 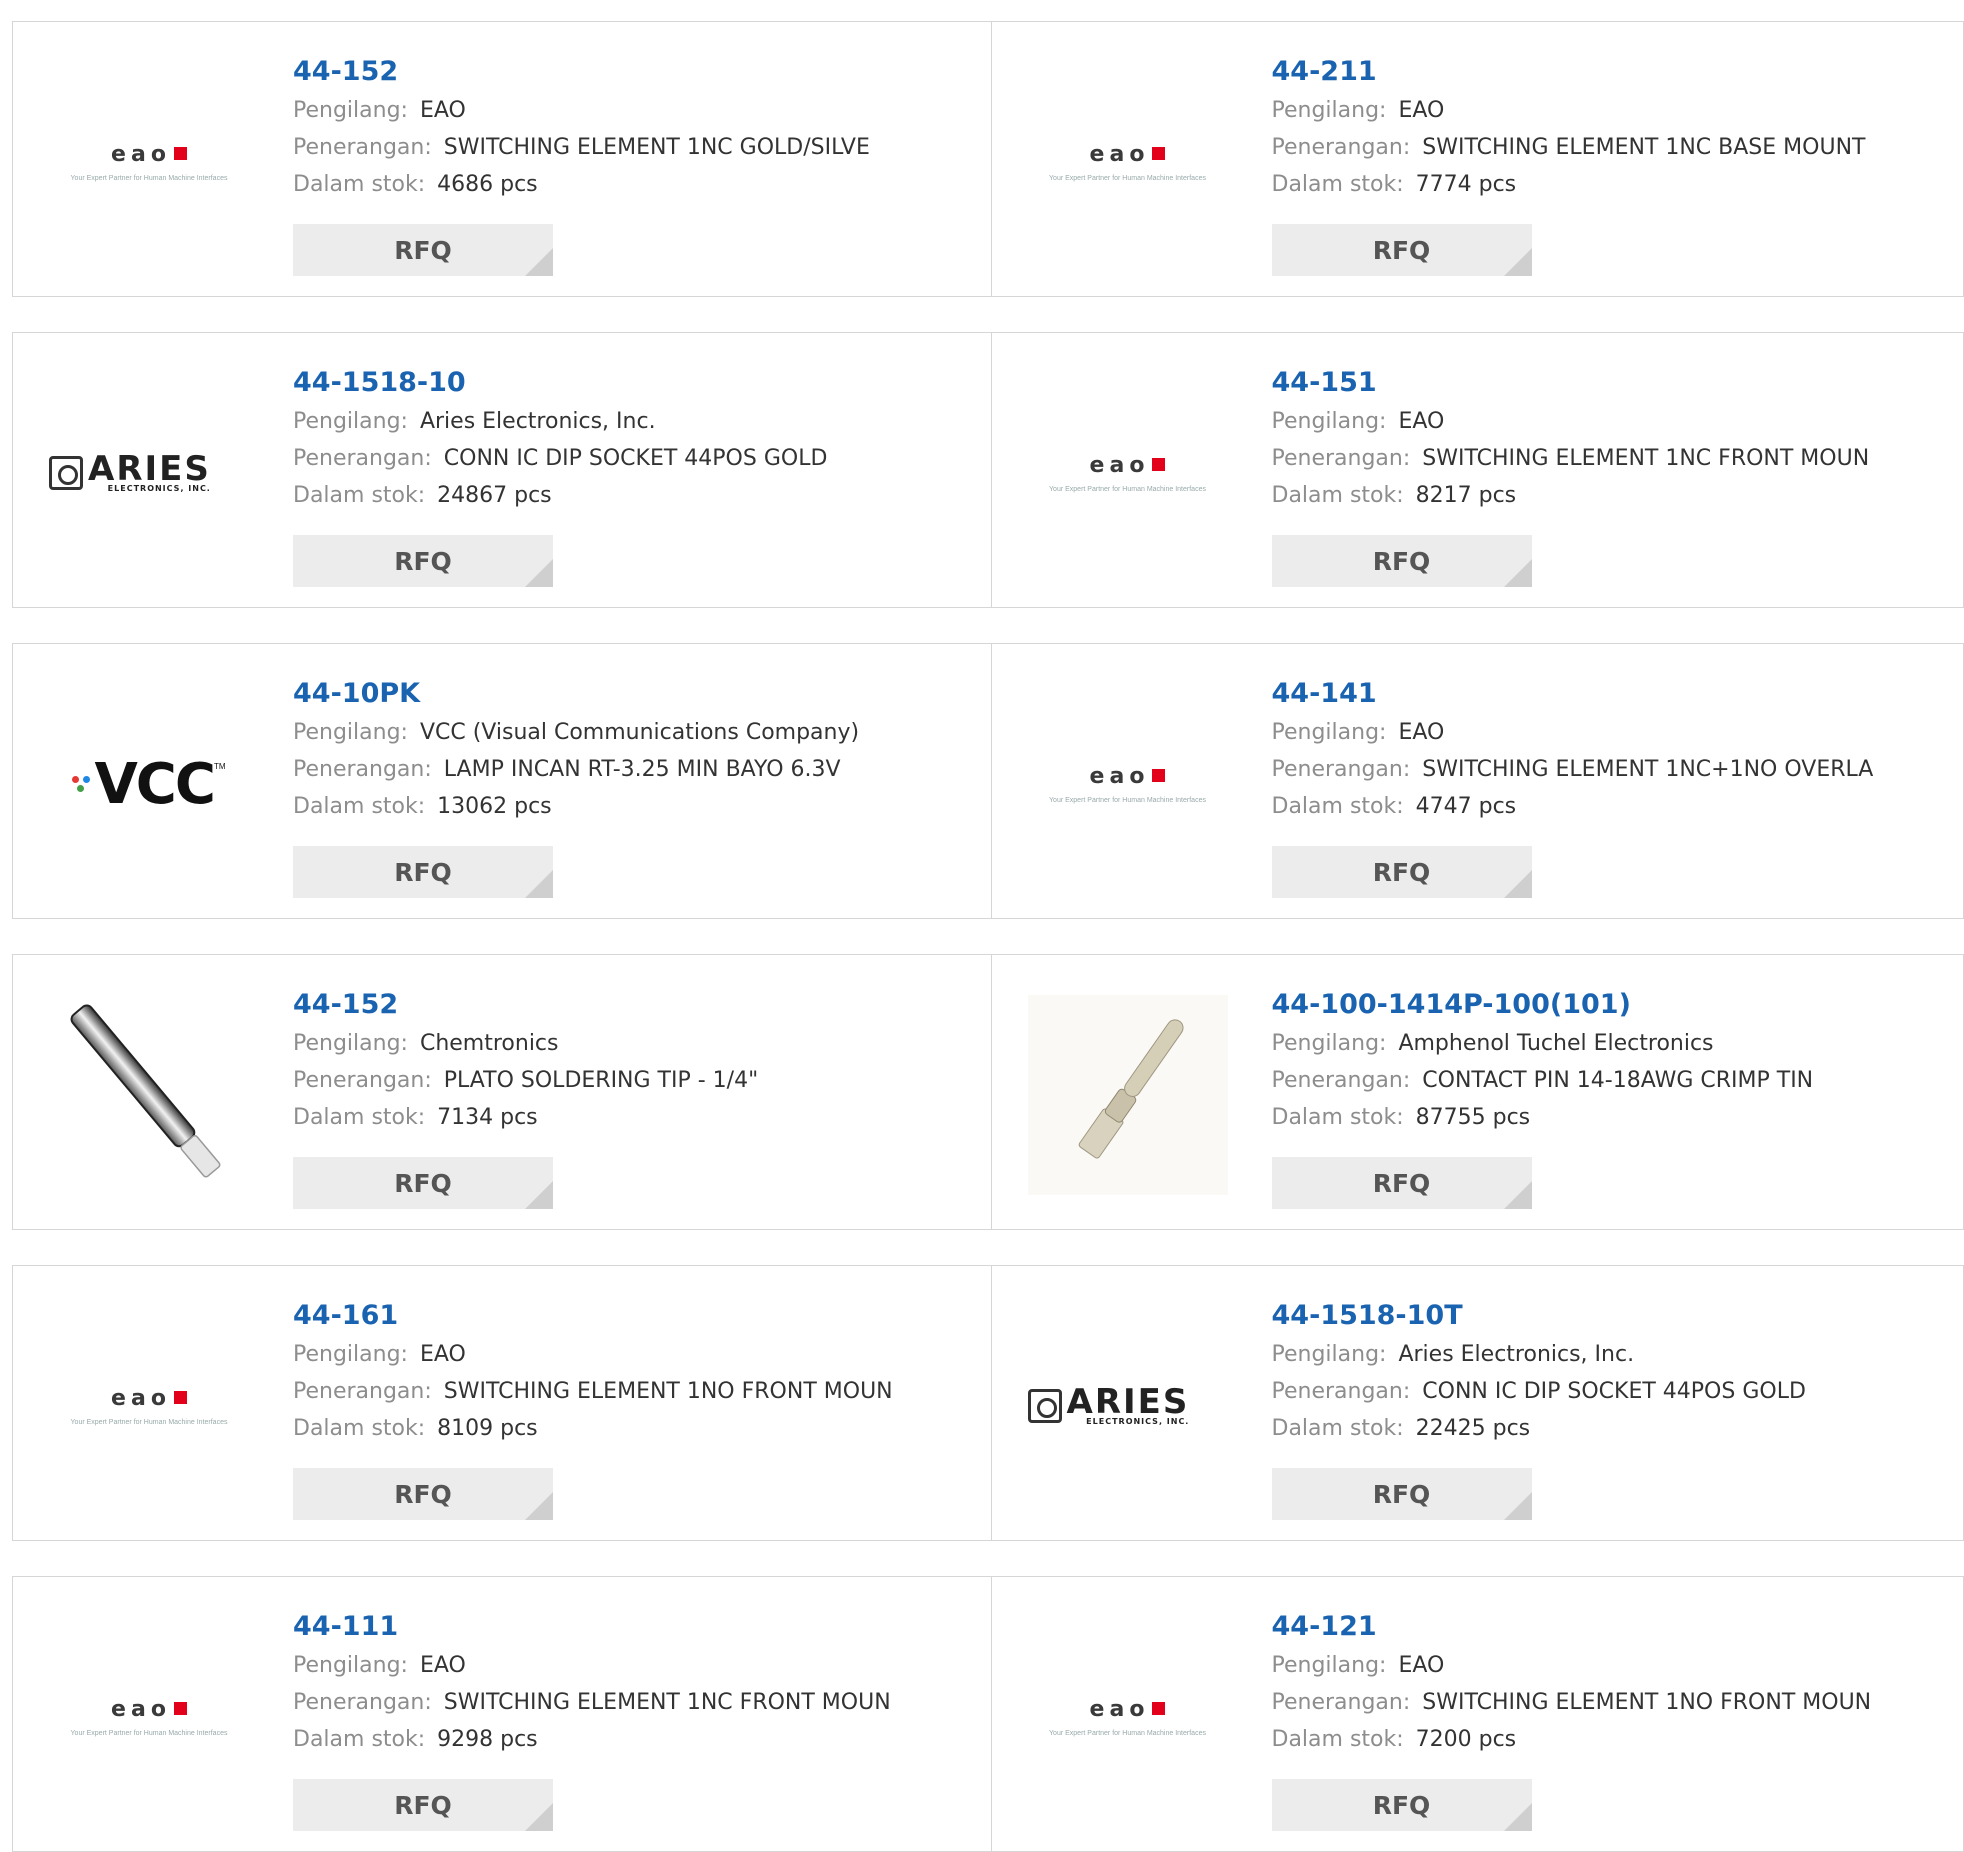 What do you see at coordinates (1608, 1354) in the screenshot?
I see `manufacturer-line: Pengilang: Aries Electronics, Inc.` at bounding box center [1608, 1354].